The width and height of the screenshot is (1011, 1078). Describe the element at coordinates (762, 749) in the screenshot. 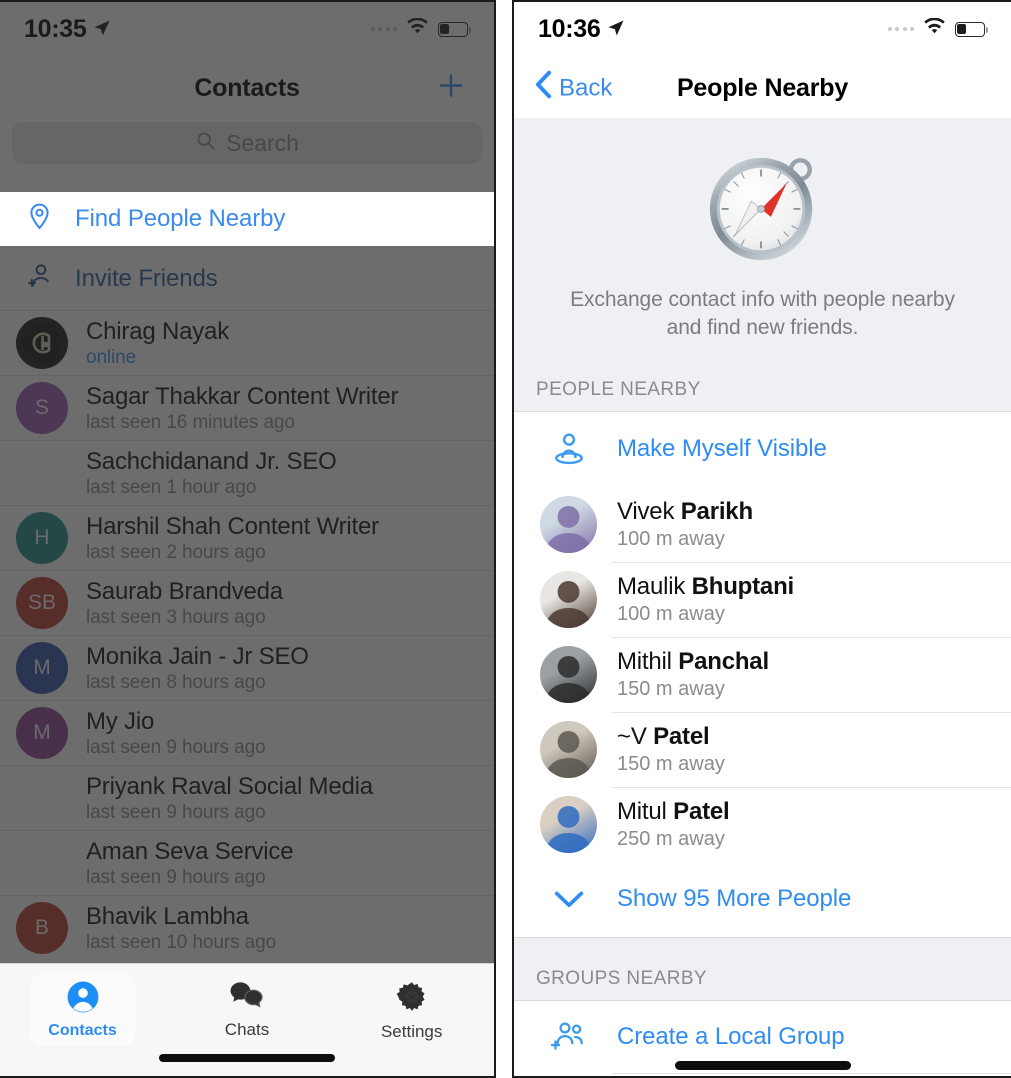

I see `person-row: ~V Patel 150 m away` at that location.